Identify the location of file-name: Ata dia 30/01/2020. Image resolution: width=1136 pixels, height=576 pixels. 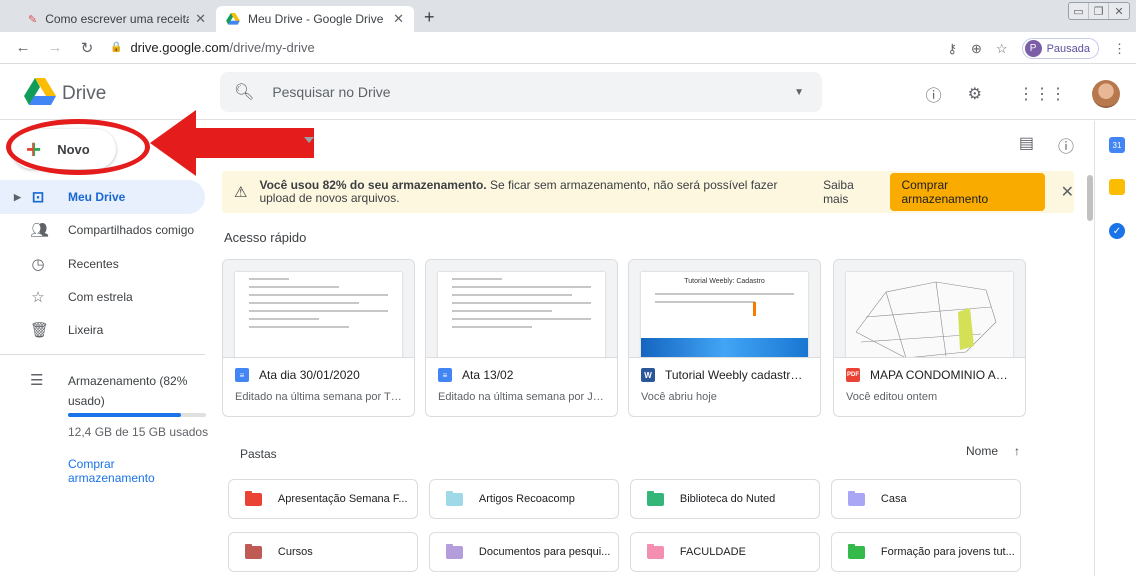
(309, 375).